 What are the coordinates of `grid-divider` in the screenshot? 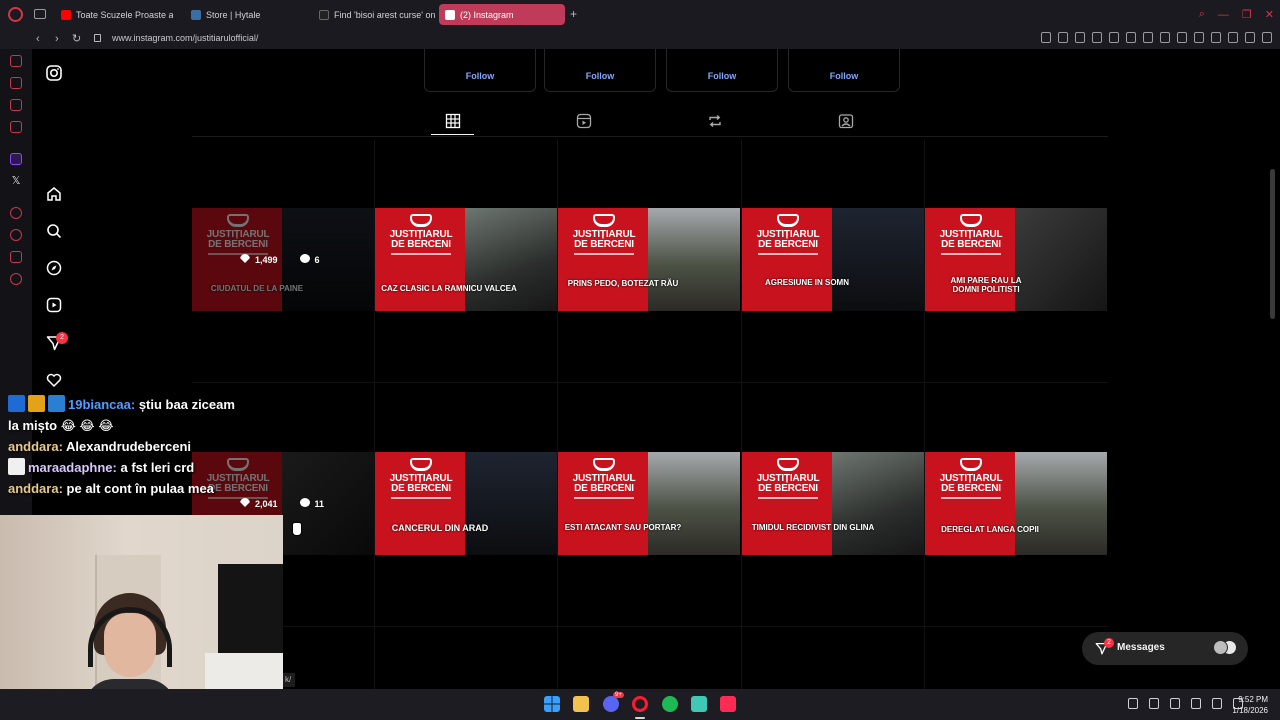 It's located at (650, 382).